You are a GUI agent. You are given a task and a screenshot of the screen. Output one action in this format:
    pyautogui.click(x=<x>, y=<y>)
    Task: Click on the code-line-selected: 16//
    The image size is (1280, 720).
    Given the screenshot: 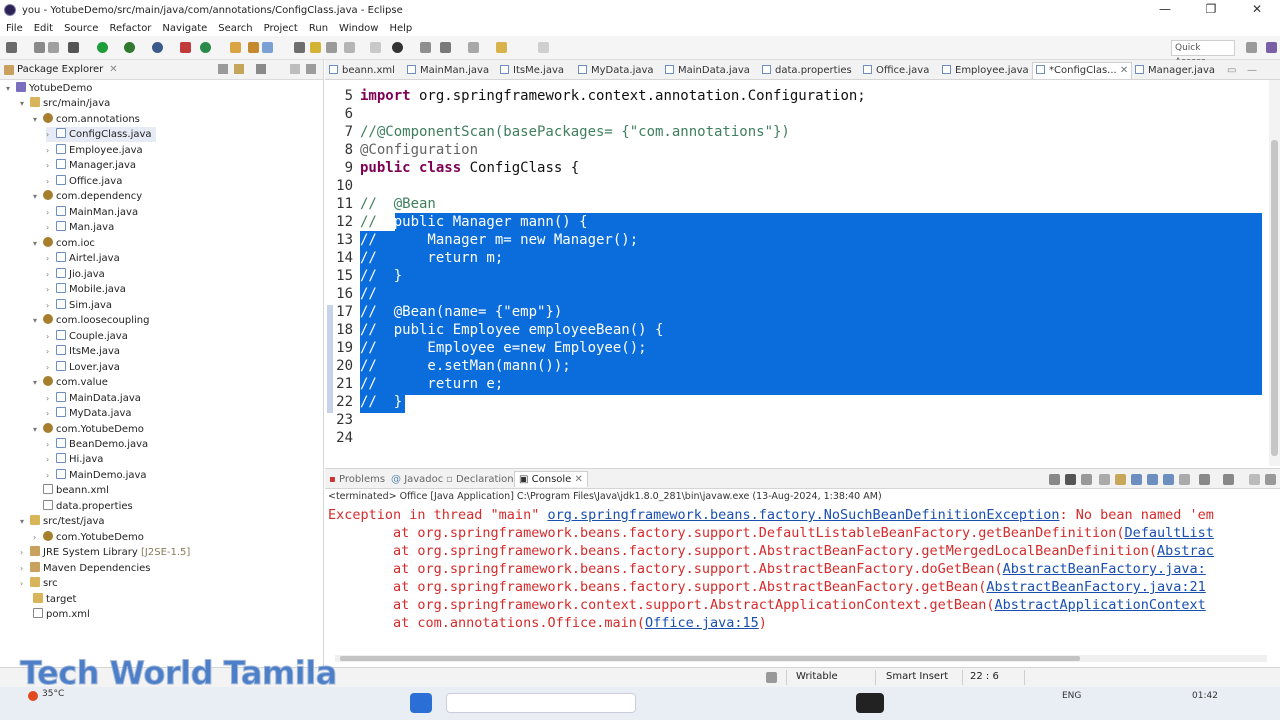 What is the action you would take?
    pyautogui.click(x=795, y=294)
    